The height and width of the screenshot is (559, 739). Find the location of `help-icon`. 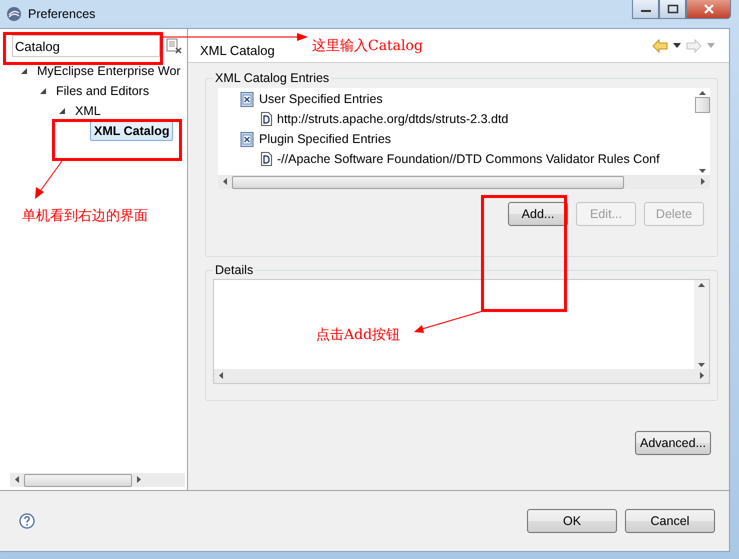

help-icon is located at coordinates (27, 521).